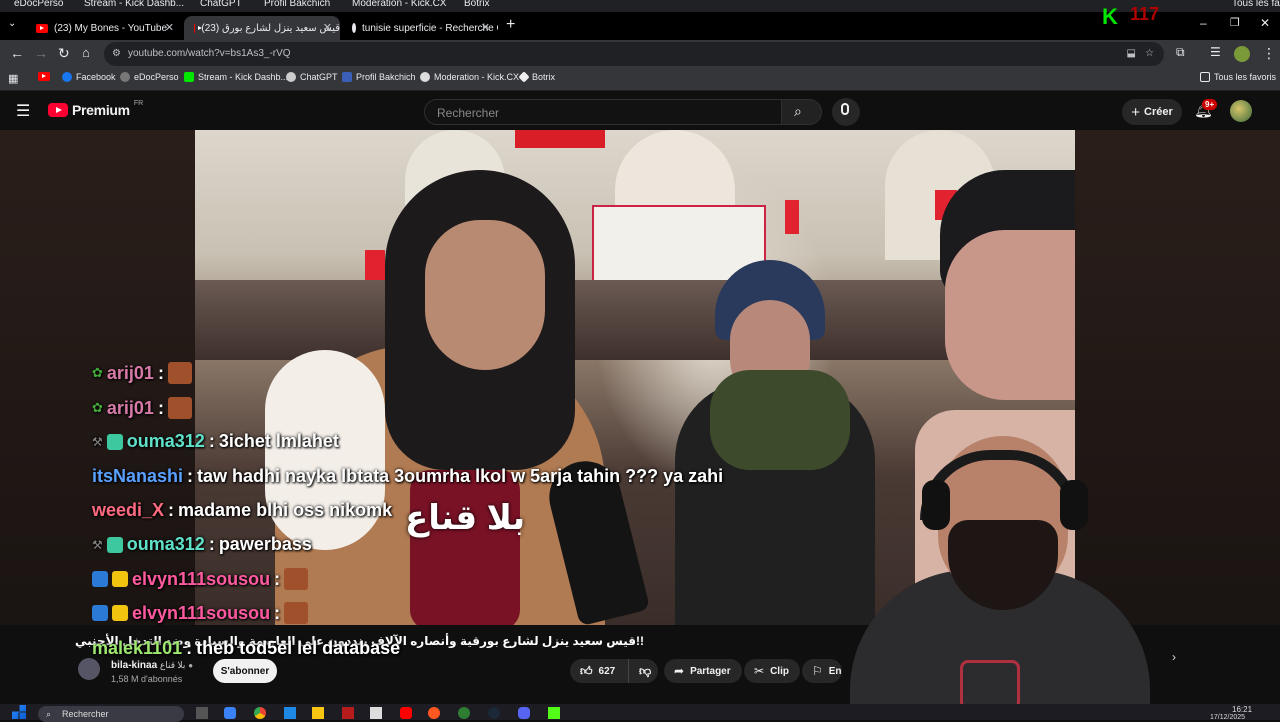  What do you see at coordinates (1242, 54) in the screenshot?
I see `profile-avatar` at bounding box center [1242, 54].